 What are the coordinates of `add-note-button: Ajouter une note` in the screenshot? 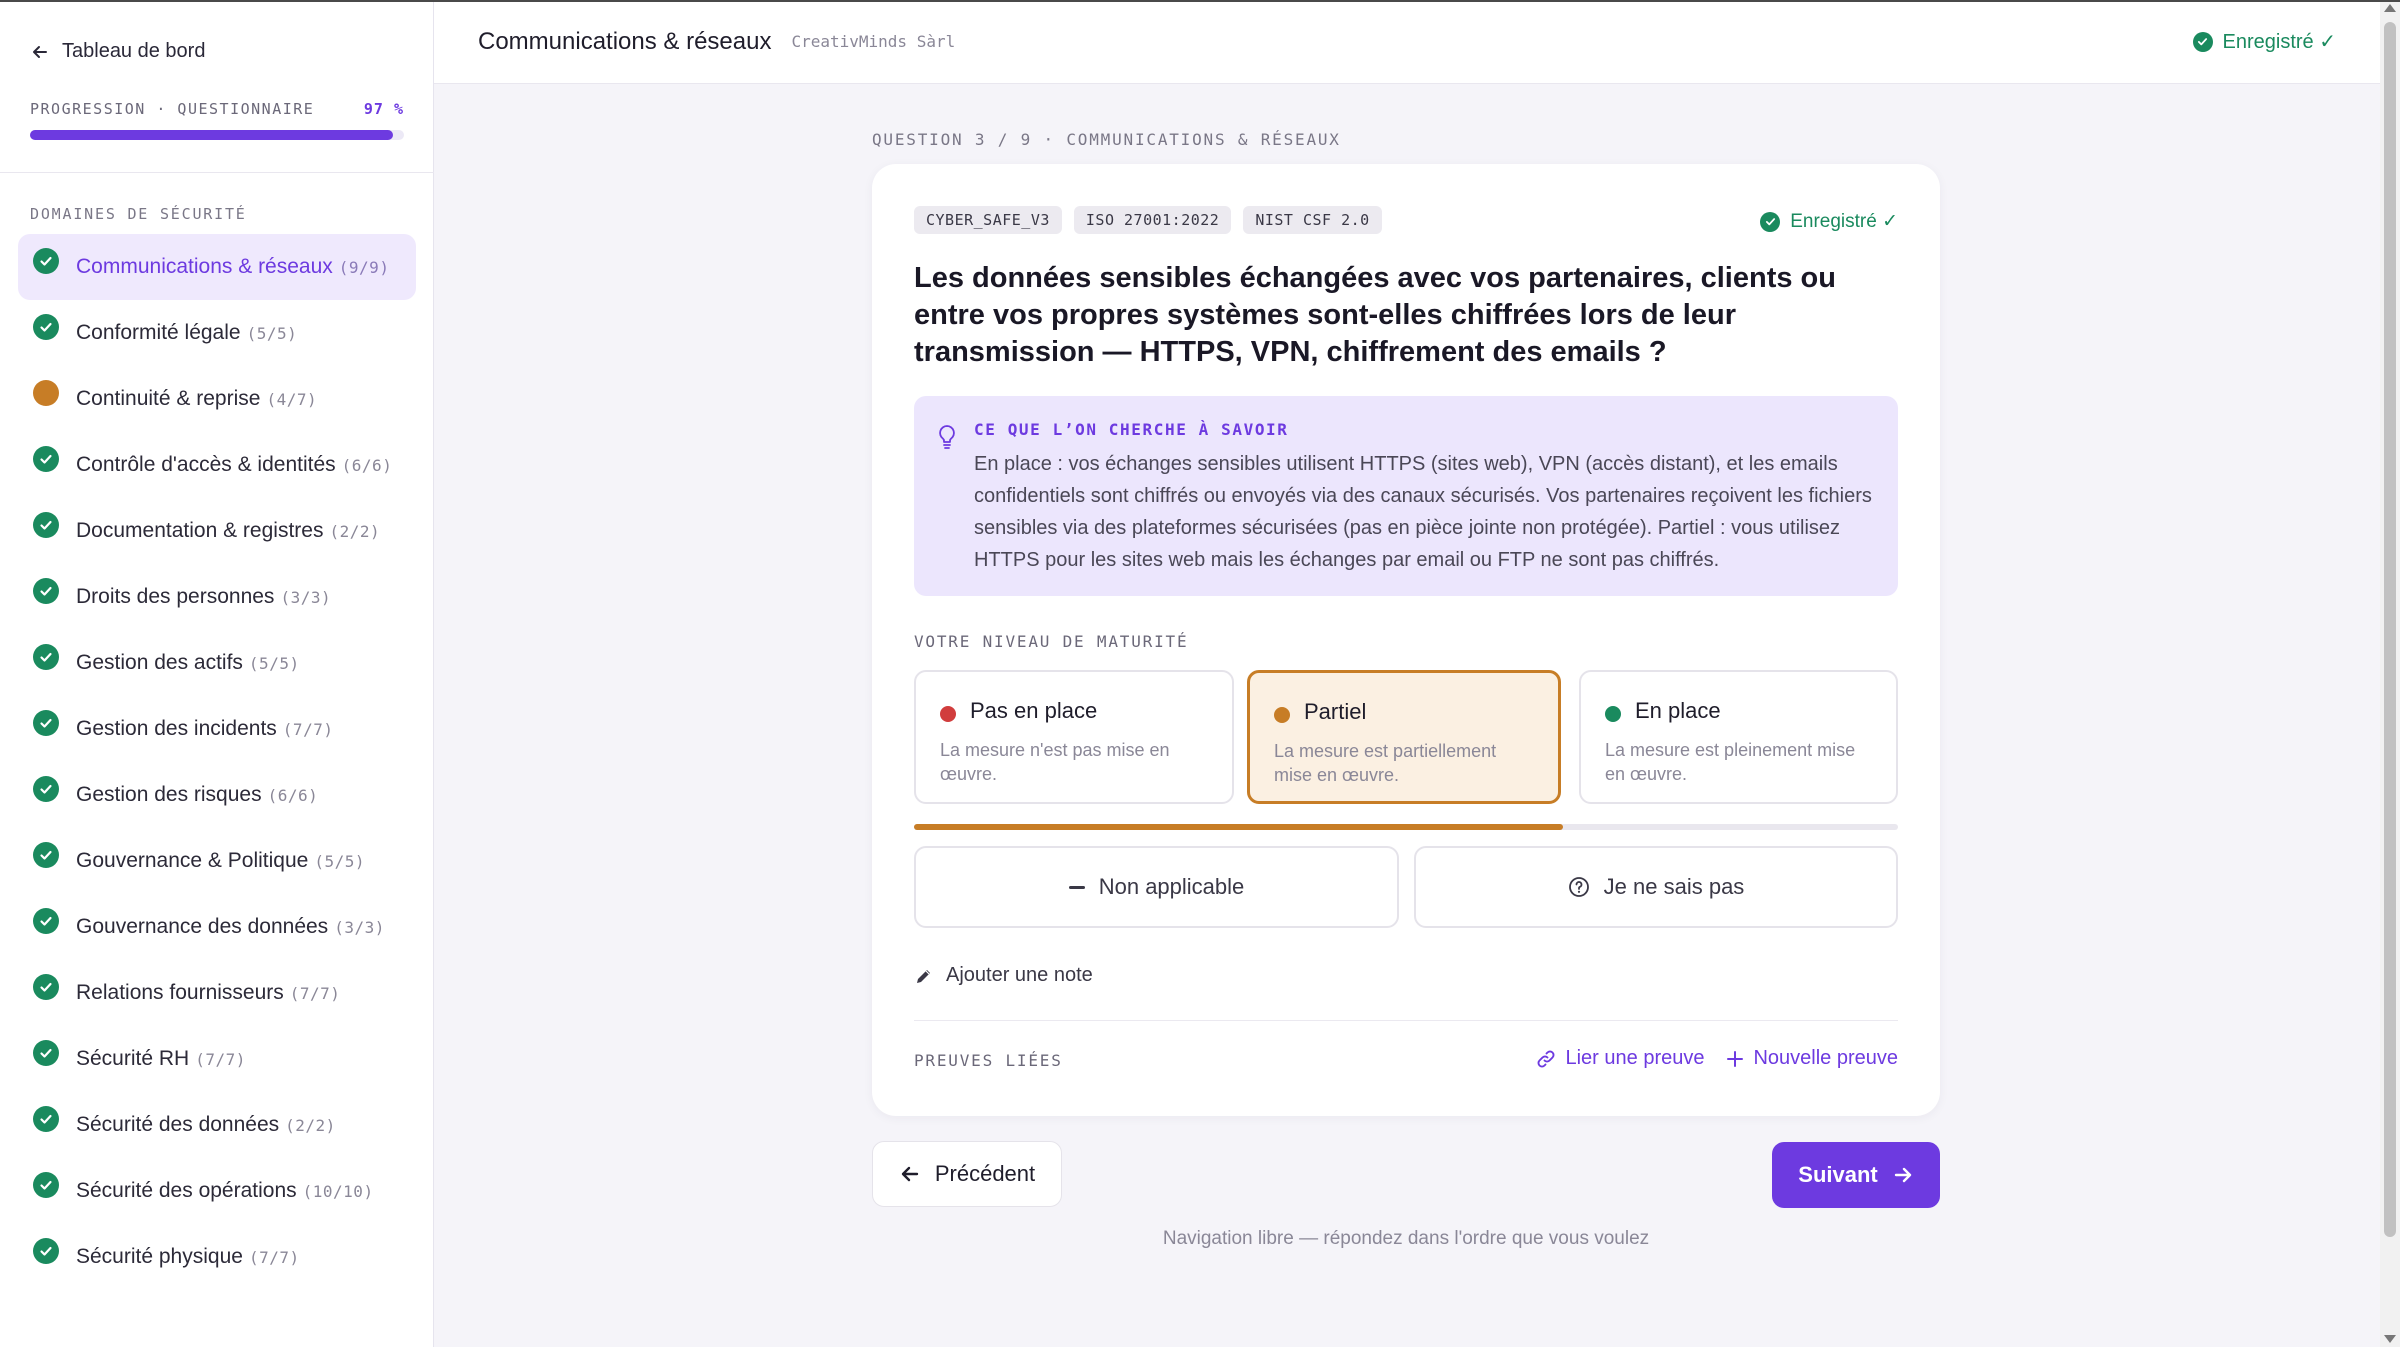 It's located at (1003, 975).